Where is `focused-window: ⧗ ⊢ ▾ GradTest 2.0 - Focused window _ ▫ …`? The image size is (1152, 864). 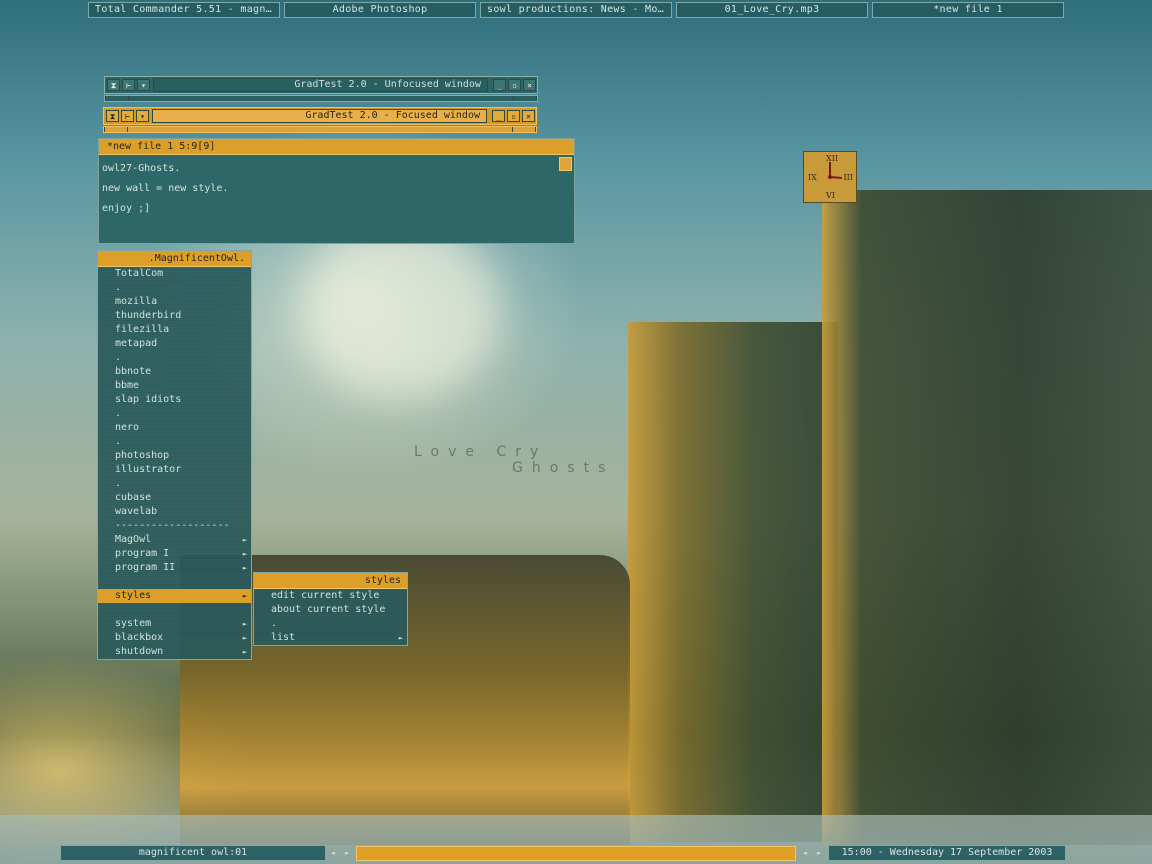 focused-window: ⧗ ⊢ ▾ GradTest 2.0 - Focused window _ ▫ … is located at coordinates (320, 120).